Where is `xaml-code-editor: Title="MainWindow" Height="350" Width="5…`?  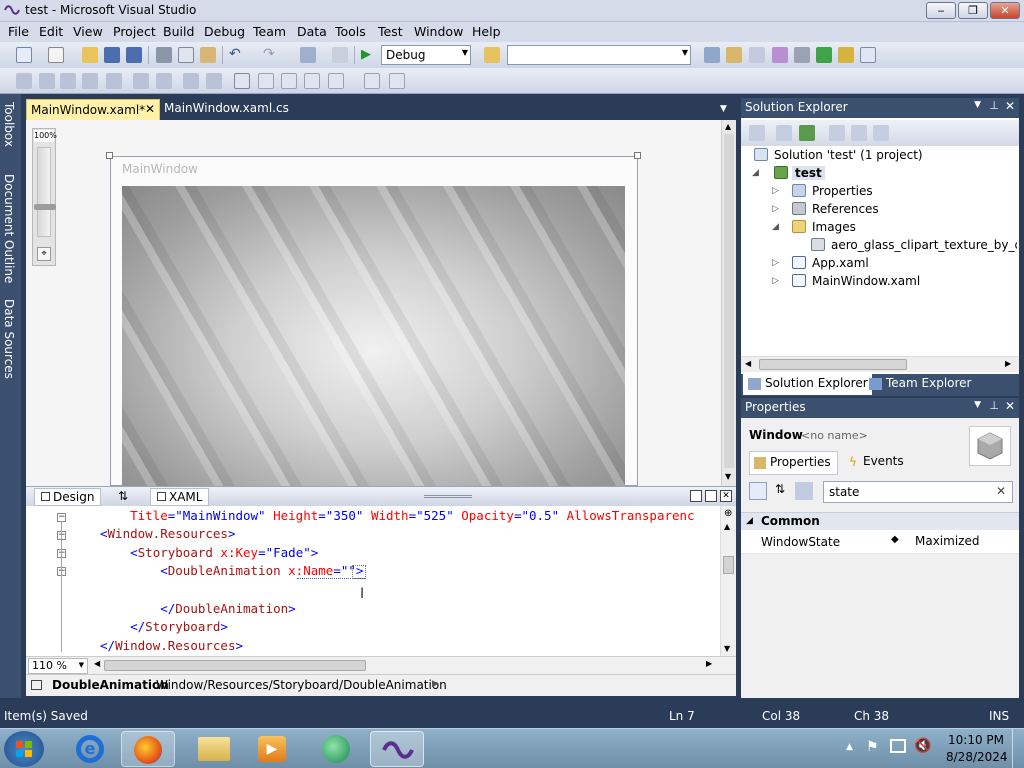
xaml-code-editor: Title="MainWindow" Height="350" Width="5… is located at coordinates (381, 581).